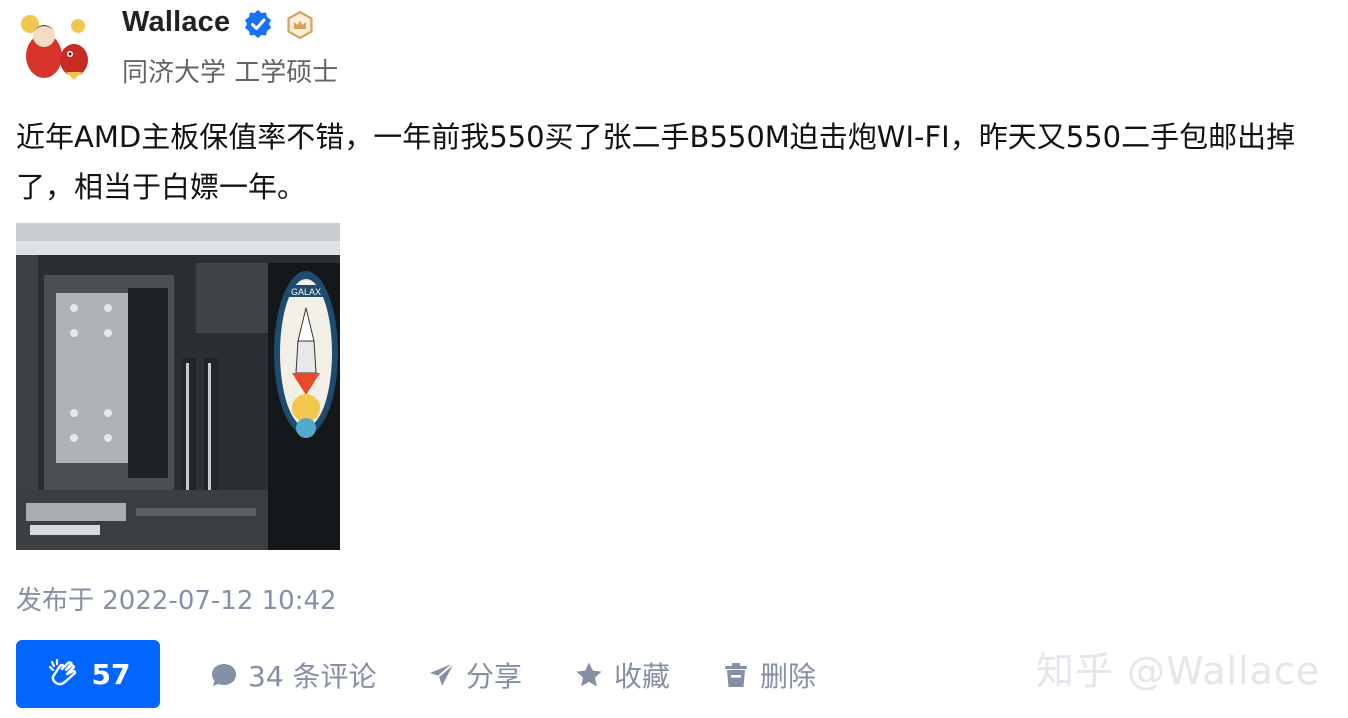  I want to click on delete-label: 删除, so click(788, 676).